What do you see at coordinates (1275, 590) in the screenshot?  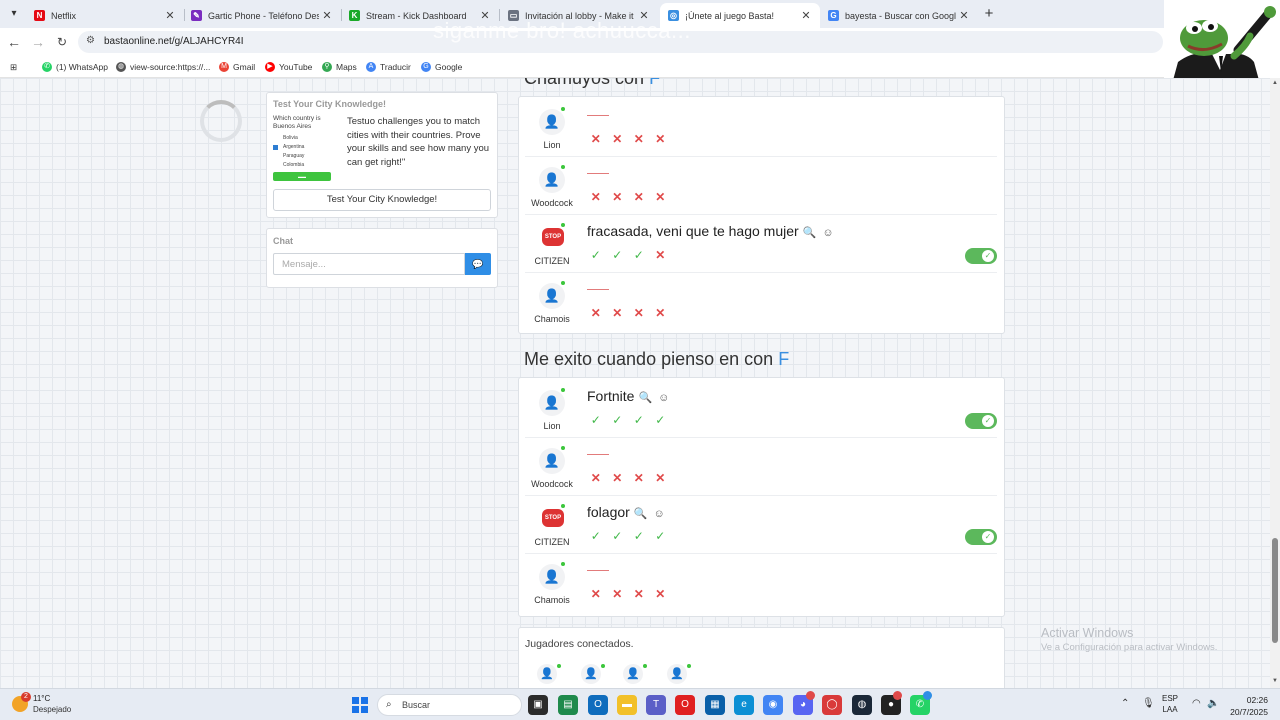 I see `scrollbar-thumb` at bounding box center [1275, 590].